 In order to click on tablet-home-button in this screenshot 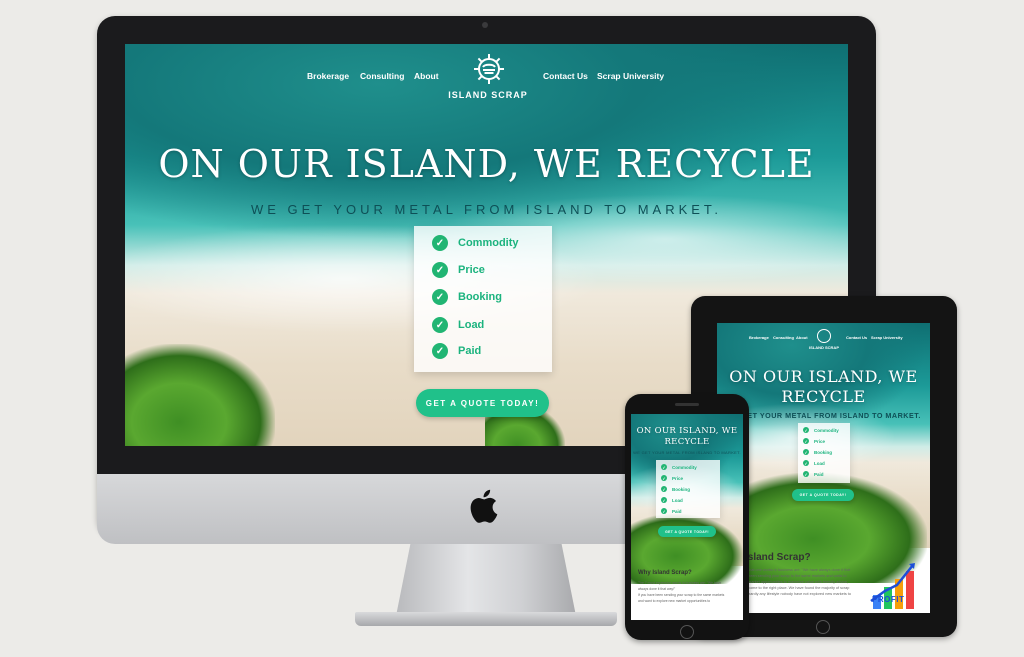, I will do `click(823, 627)`.